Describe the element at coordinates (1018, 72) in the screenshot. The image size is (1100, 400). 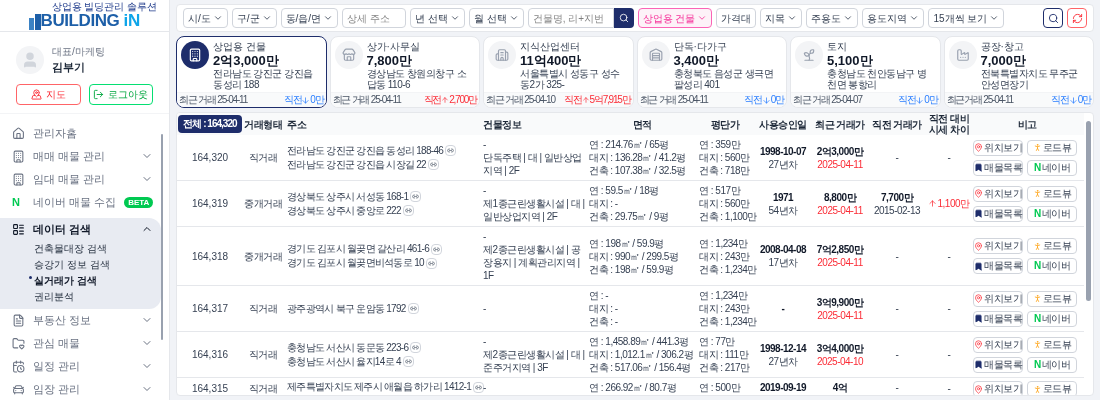
I see `summary-card: 공장·창고 7,000만 전북특별자치도 무주군 안성면장기 최근거래 25-04-11 직전 0만` at that location.